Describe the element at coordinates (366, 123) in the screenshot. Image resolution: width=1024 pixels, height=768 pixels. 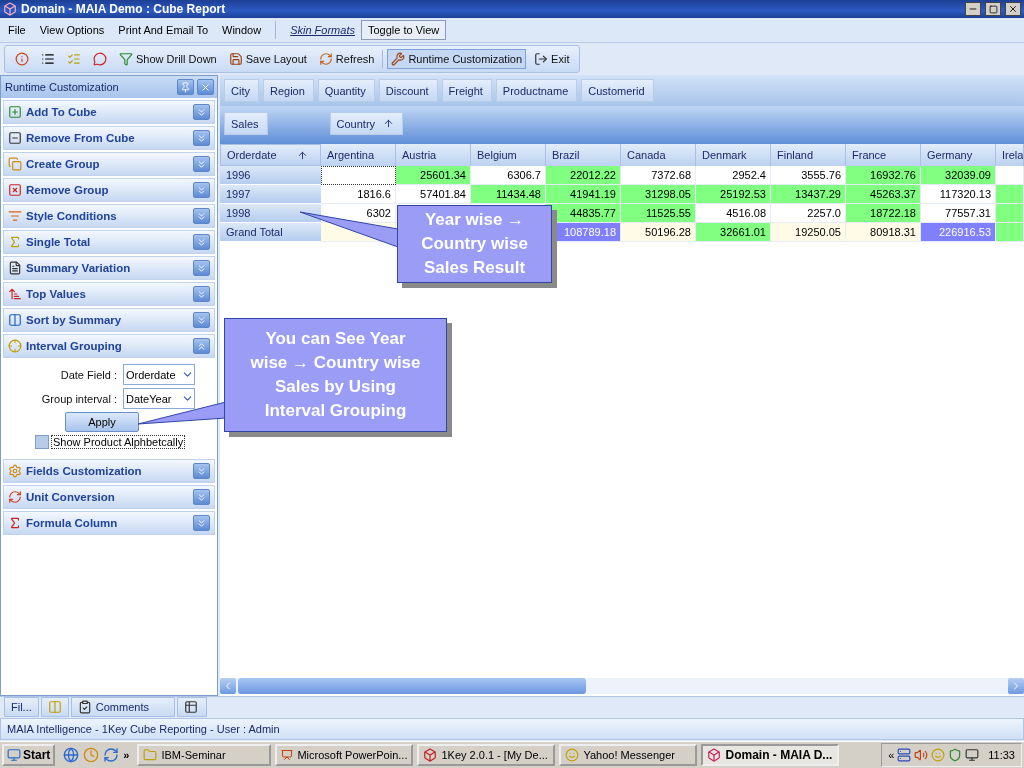
I see `column-field-button: Country` at that location.